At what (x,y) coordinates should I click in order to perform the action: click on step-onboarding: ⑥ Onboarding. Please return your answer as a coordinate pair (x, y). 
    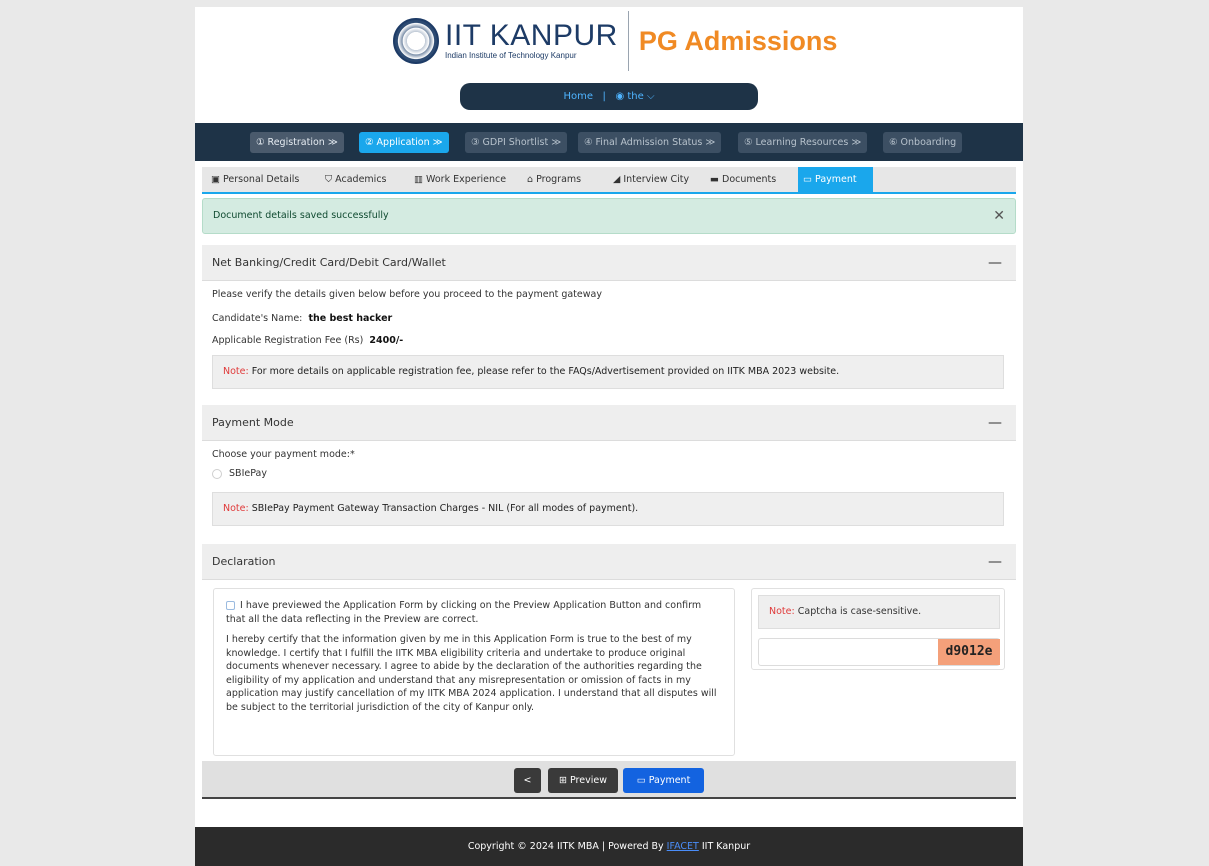
    Looking at the image, I should click on (923, 142).